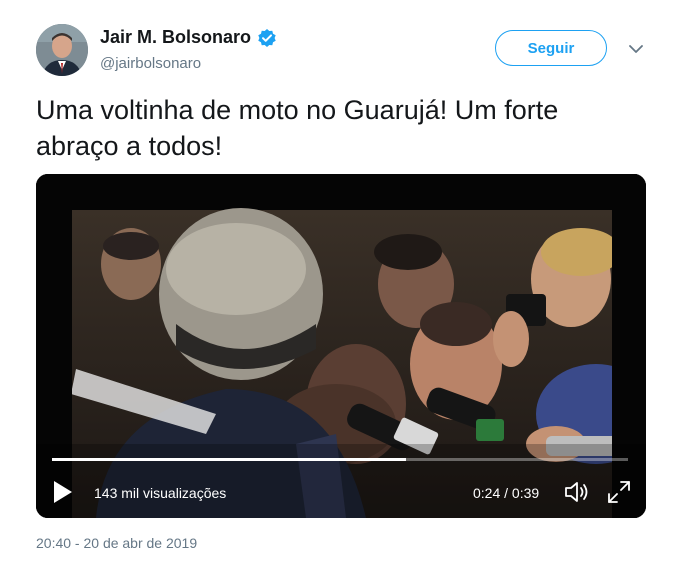 The image size is (675, 570). Describe the element at coordinates (116, 543) in the screenshot. I see `tweet-timestamp: 20:40 - 20 de abr de 2019` at that location.